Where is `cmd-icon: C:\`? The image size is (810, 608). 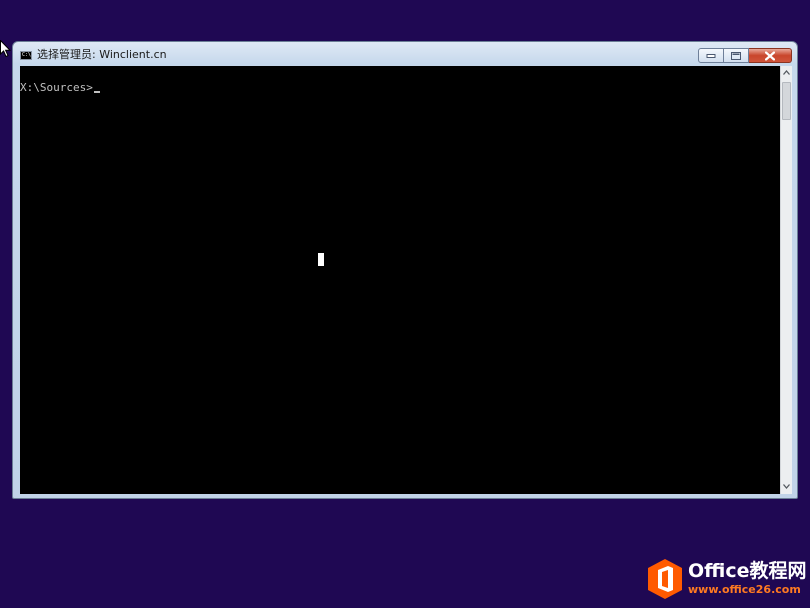 cmd-icon: C:\ is located at coordinates (26, 55).